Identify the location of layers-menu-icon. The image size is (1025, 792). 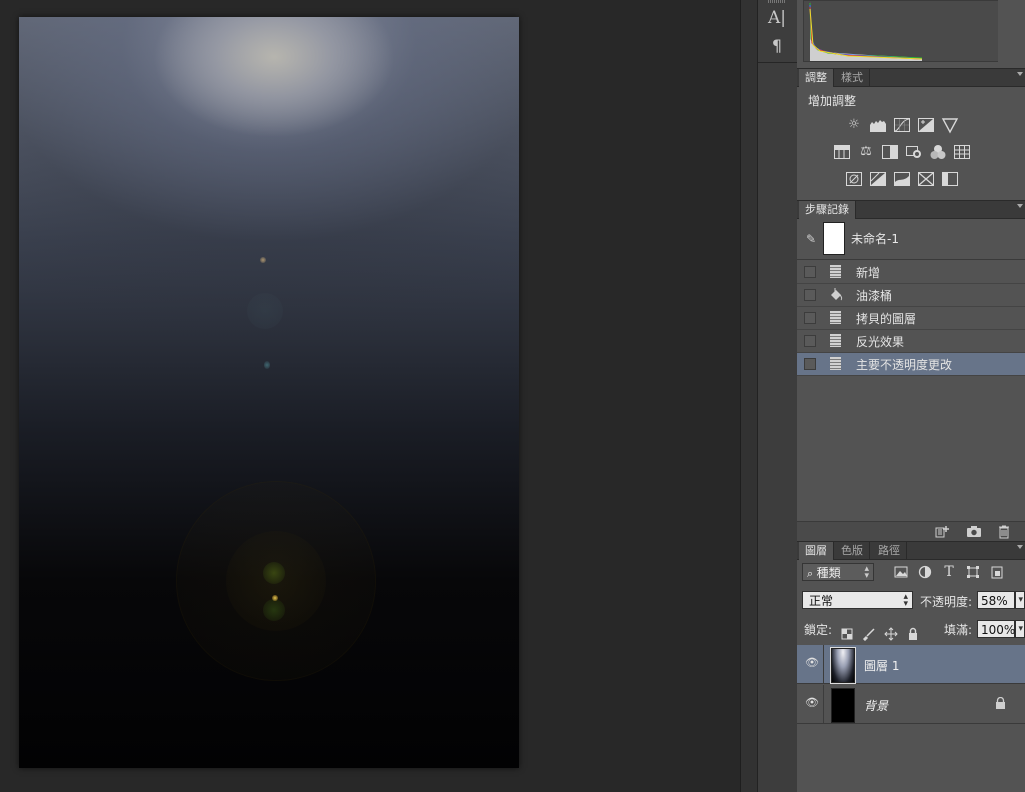
(1020, 547).